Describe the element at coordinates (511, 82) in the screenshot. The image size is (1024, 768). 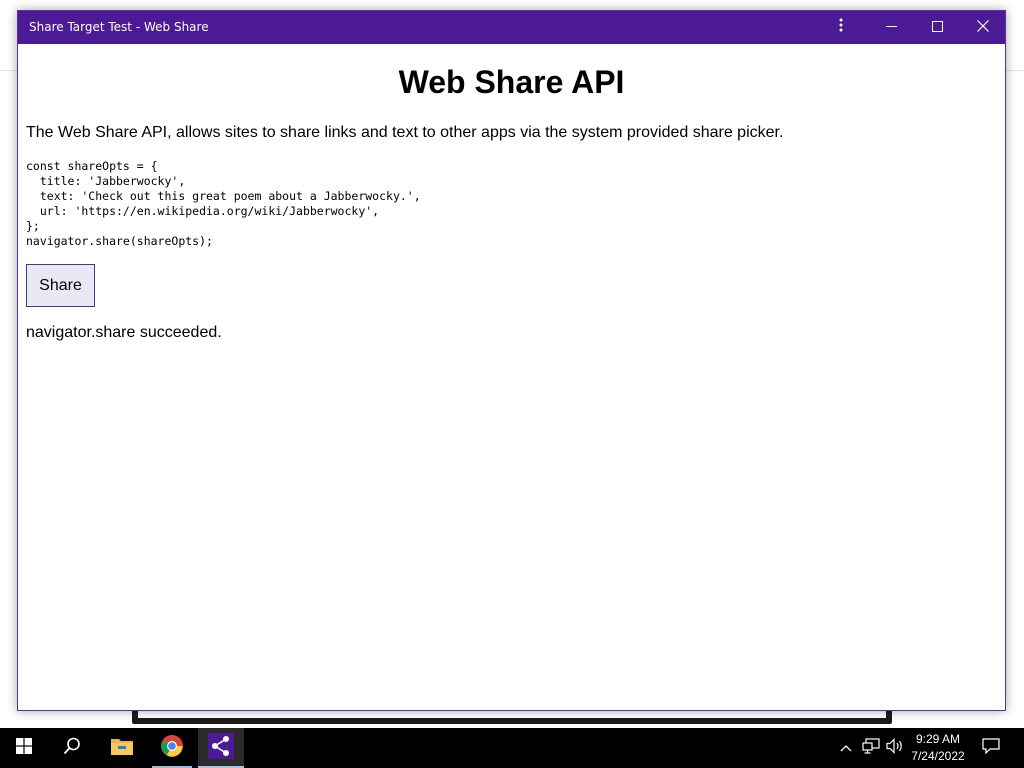
I see `page-heading: Web Share API` at that location.